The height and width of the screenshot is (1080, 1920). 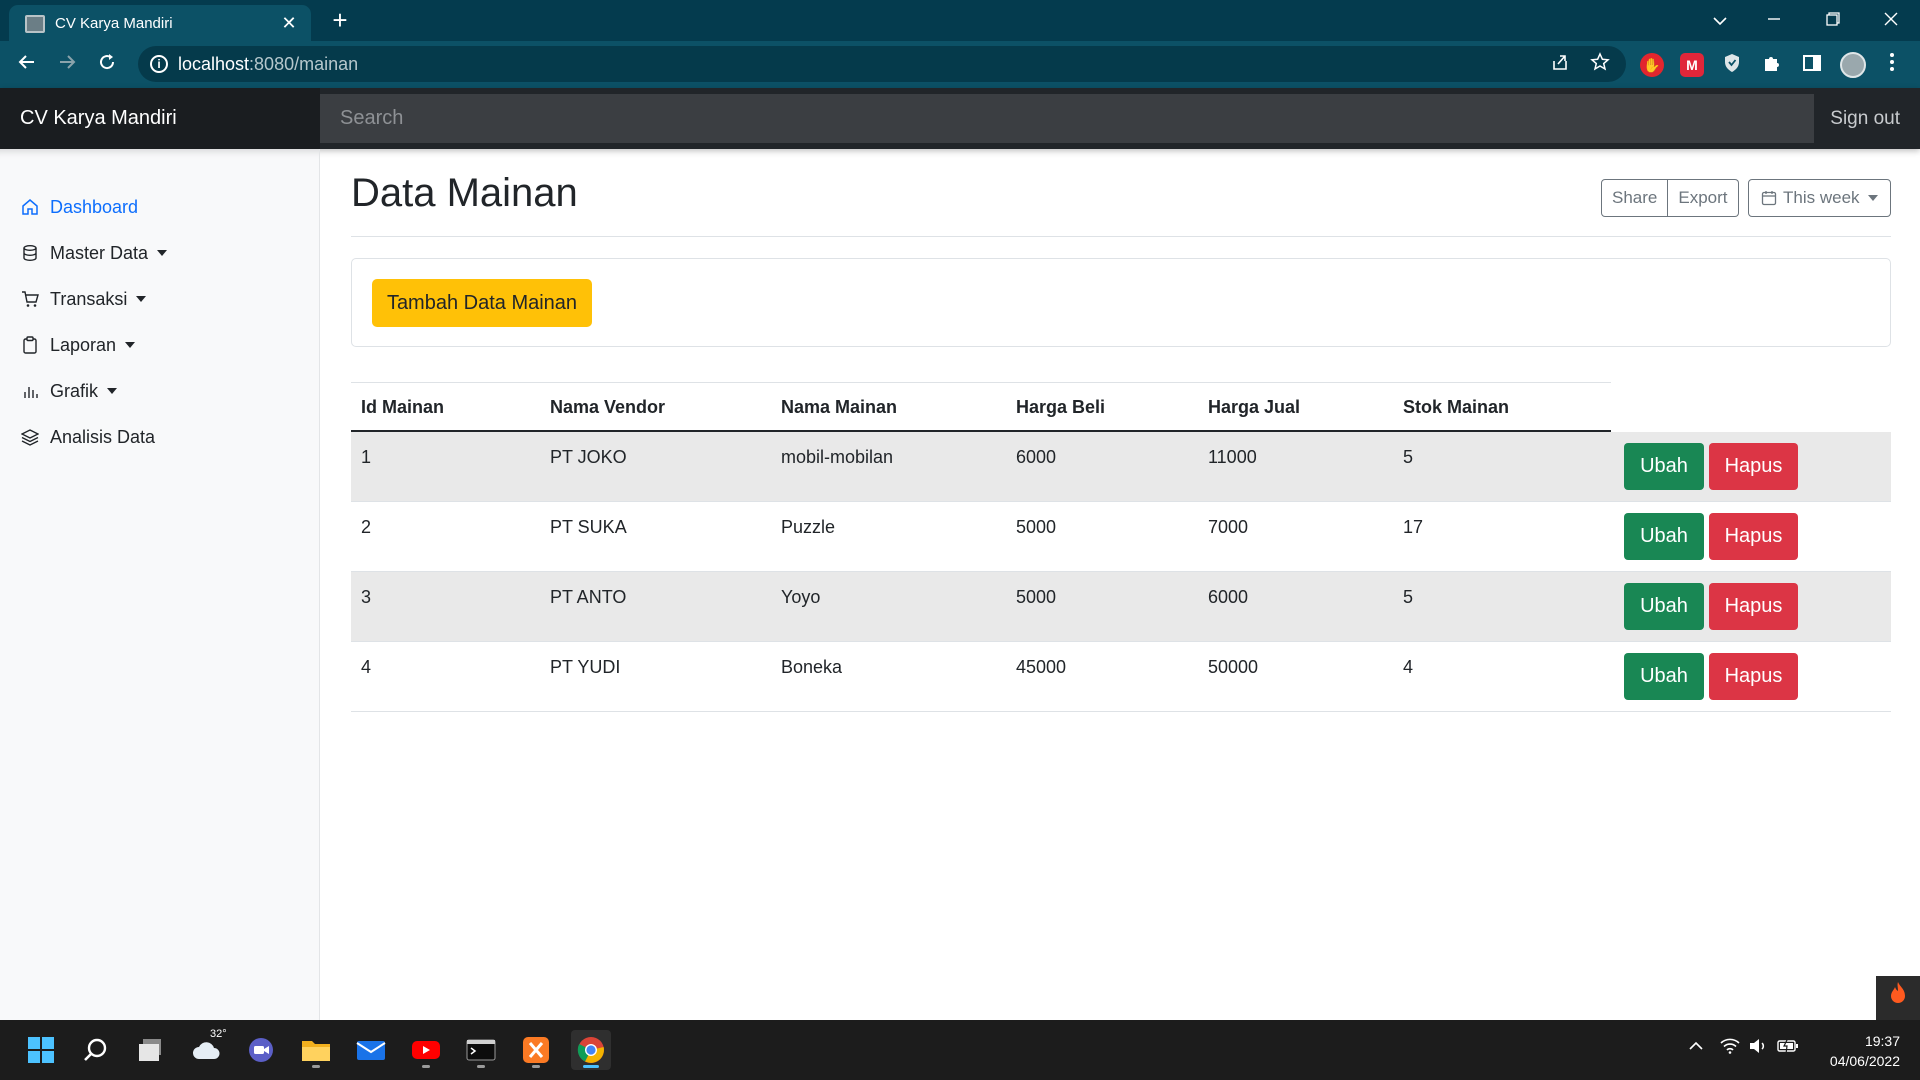 I want to click on cell-id: 3, so click(x=366, y=597).